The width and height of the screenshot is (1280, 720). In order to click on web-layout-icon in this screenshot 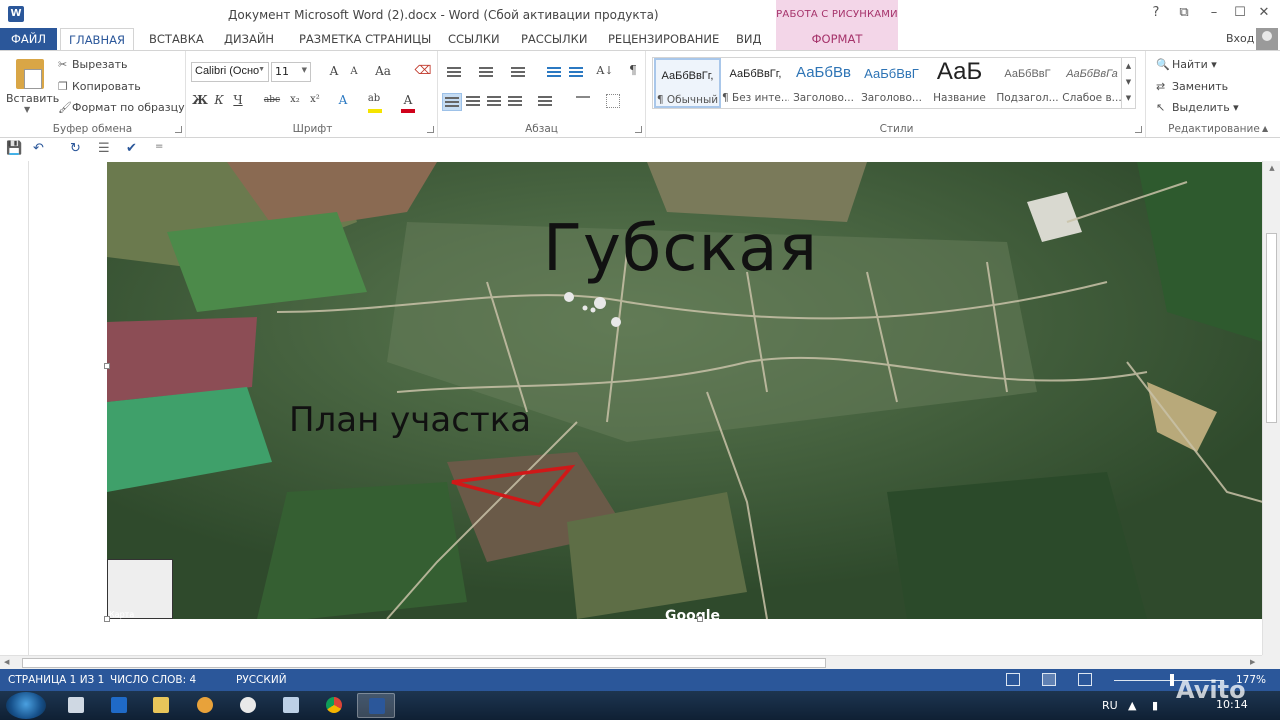, I will do `click(1085, 679)`.